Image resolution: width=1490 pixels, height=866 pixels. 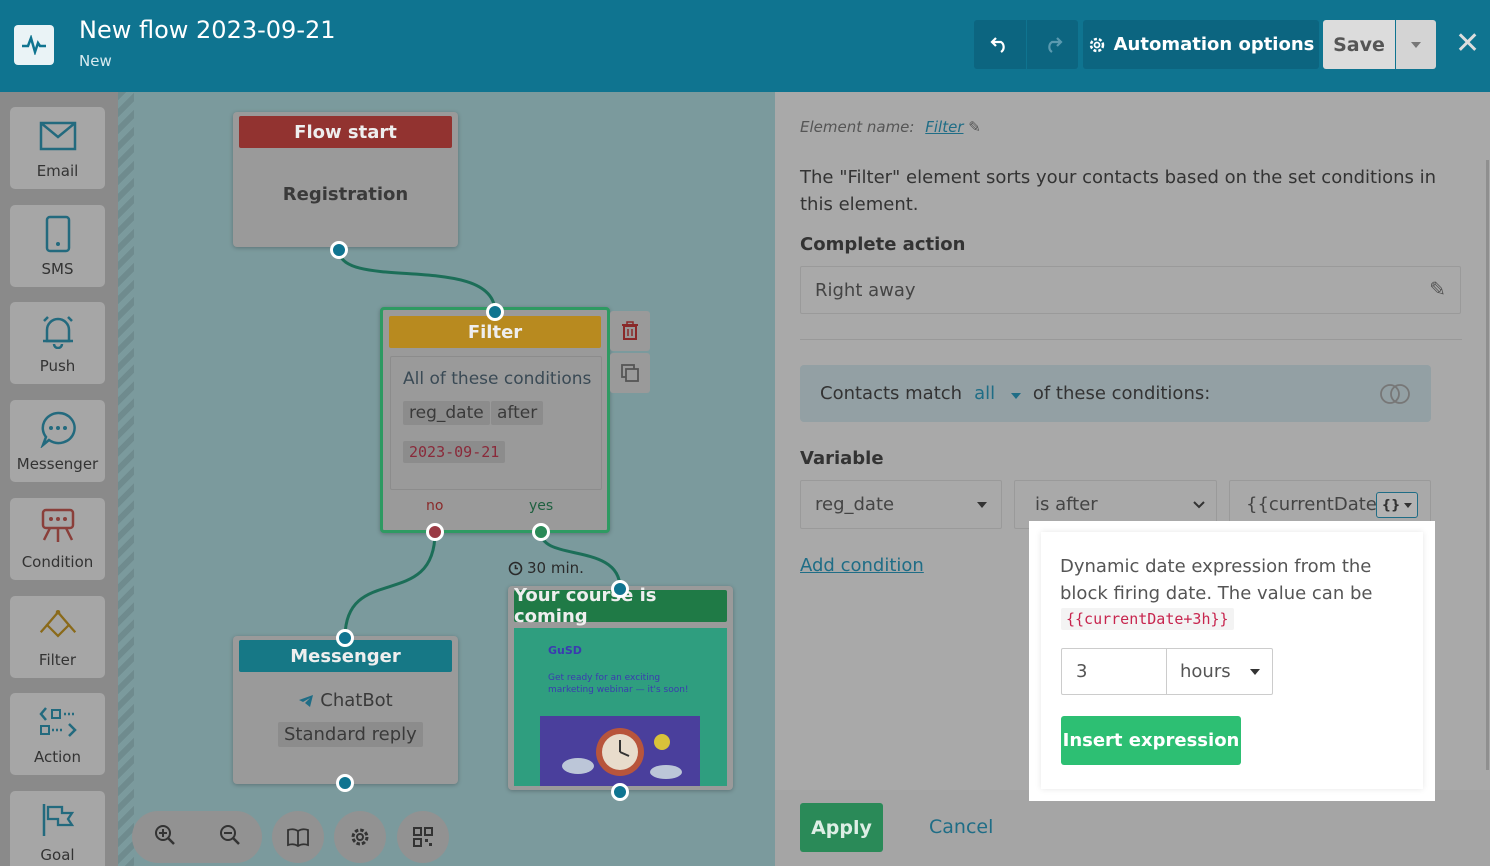 I want to click on filter-conditions-label: All of these conditions, so click(x=497, y=379).